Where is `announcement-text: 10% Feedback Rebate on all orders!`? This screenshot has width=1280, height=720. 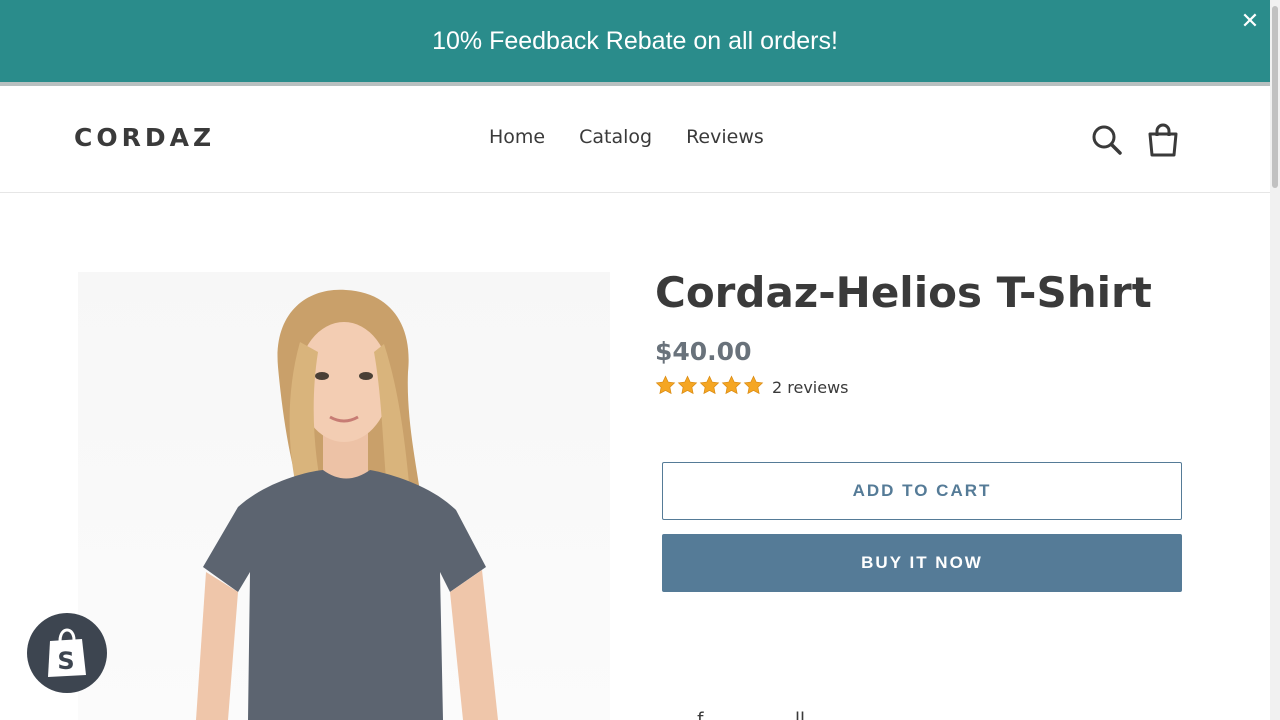
announcement-text: 10% Feedback Rebate on all orders! is located at coordinates (635, 40).